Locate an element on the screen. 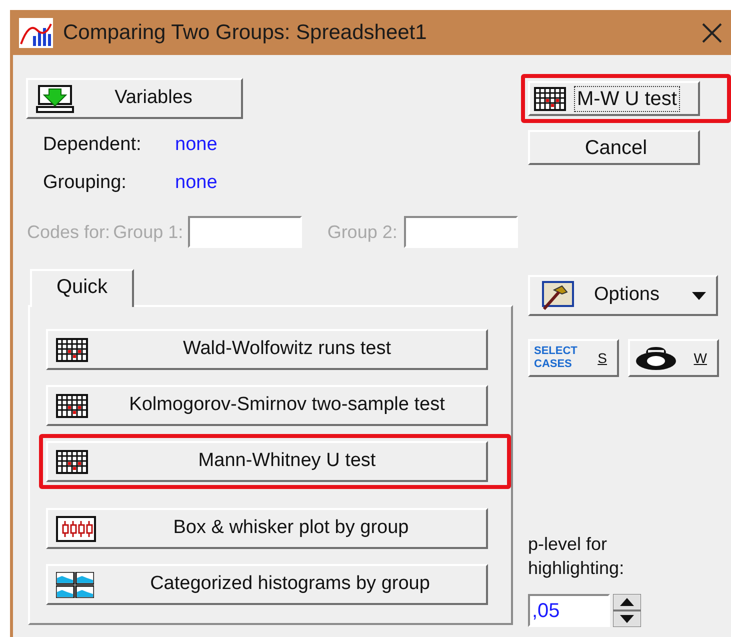  cancel-button: Cancel is located at coordinates (614, 147).